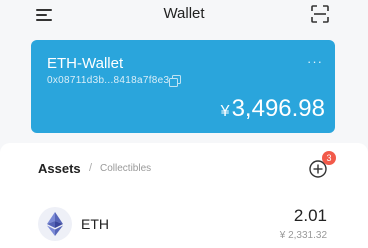  I want to click on currency-symbol: ¥, so click(225, 111).